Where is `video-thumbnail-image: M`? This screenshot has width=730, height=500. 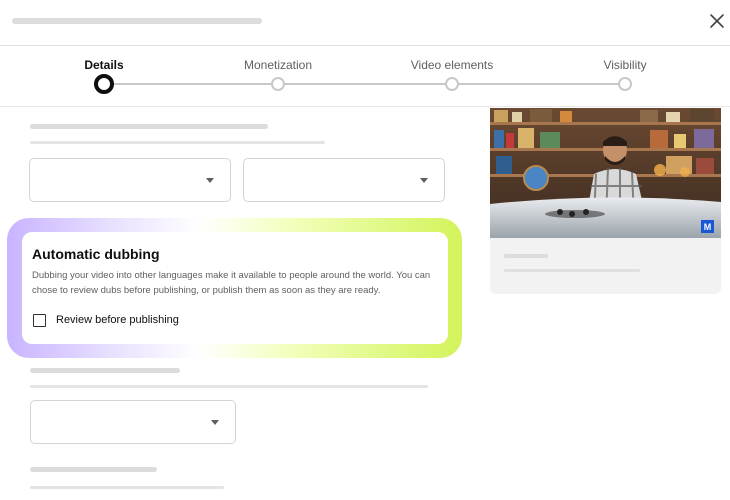 video-thumbnail-image: M is located at coordinates (605, 173).